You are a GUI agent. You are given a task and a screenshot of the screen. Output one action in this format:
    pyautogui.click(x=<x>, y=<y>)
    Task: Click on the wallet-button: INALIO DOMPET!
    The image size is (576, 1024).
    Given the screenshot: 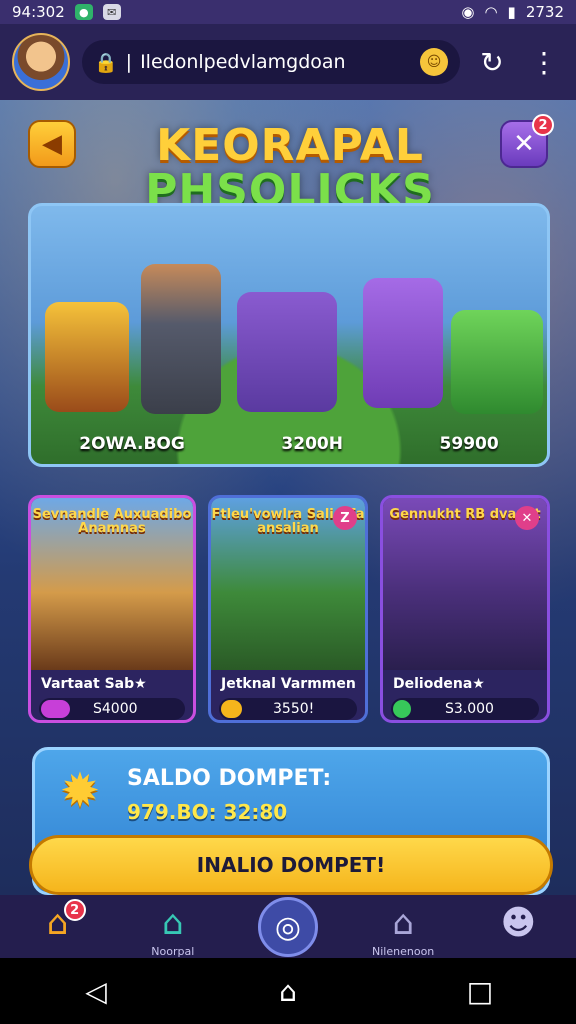 What is the action you would take?
    pyautogui.click(x=291, y=865)
    